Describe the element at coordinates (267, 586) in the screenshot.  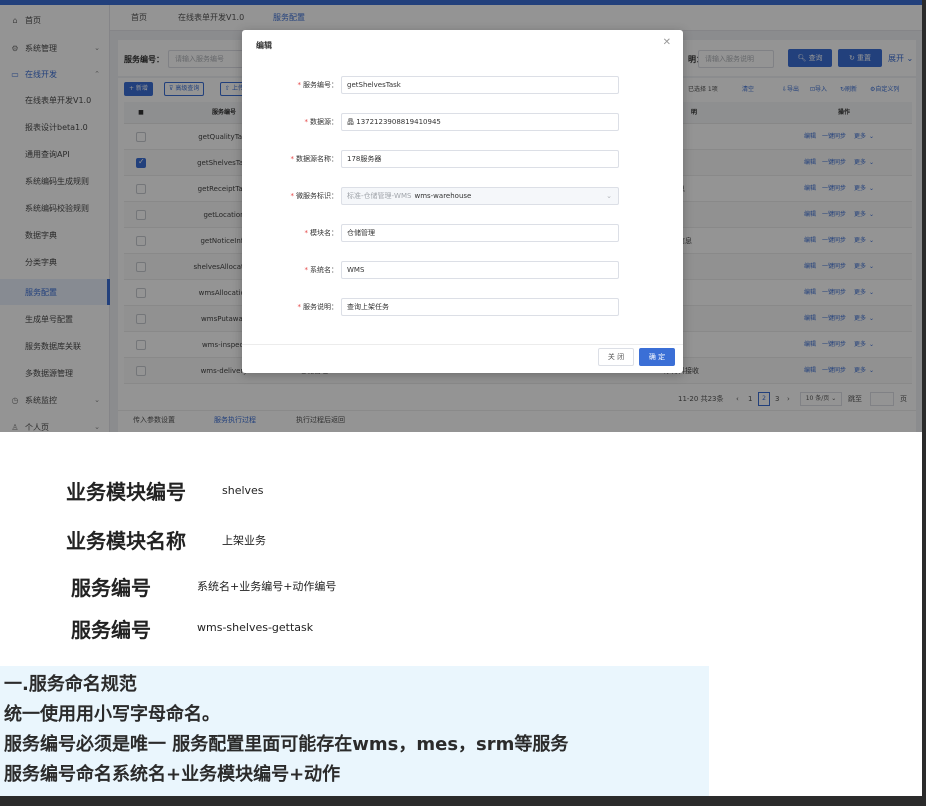
I see `note-value-service-code-rule: 系统名+业务编号+动作编号` at that location.